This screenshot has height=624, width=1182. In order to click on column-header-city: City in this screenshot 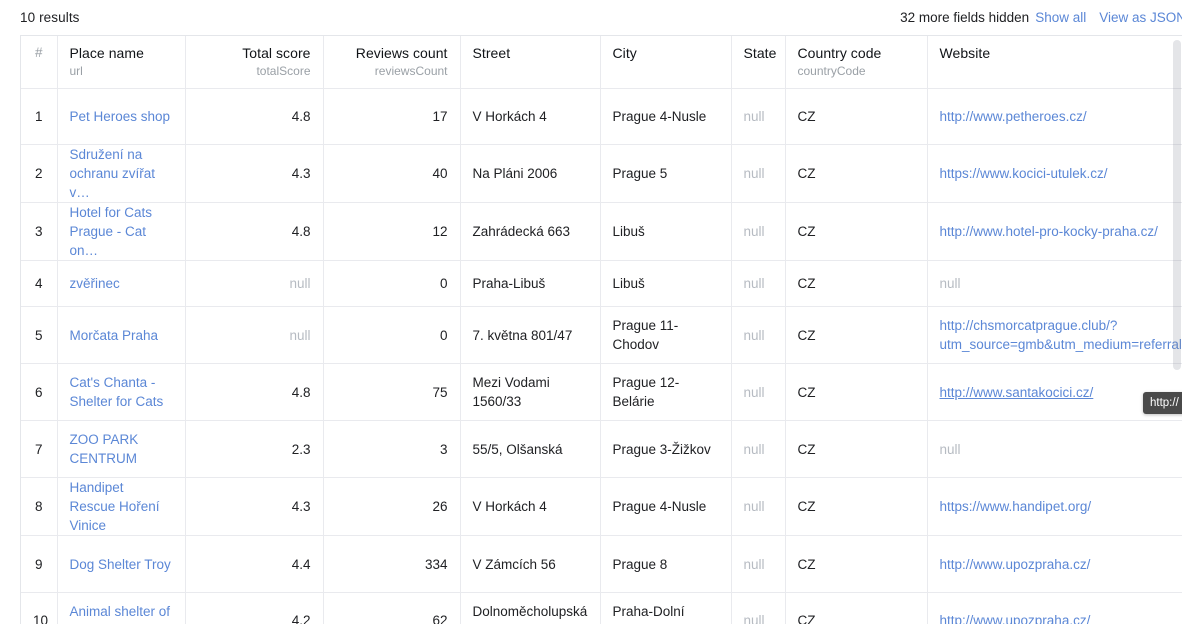, I will do `click(666, 62)`.